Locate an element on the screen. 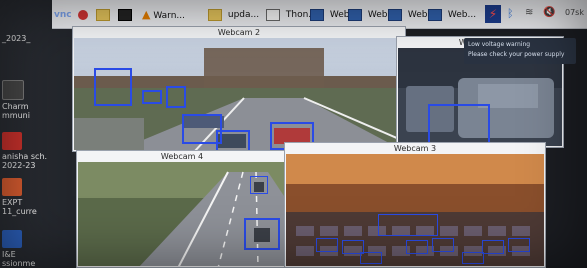 This screenshot has height=268, width=587. desktop-icon-label: EXPT is located at coordinates (12, 202).